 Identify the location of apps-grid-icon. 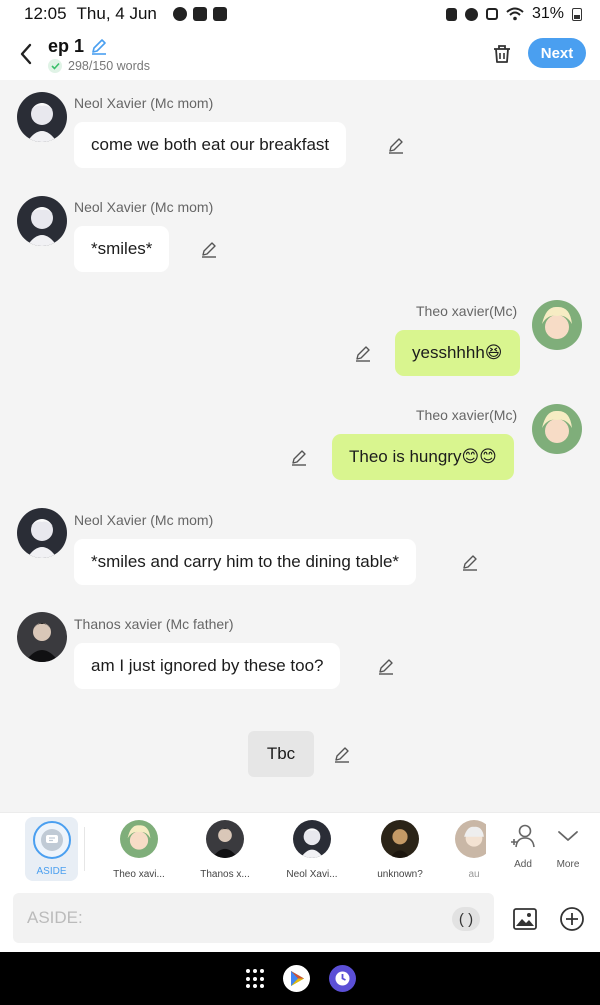
(256, 979).